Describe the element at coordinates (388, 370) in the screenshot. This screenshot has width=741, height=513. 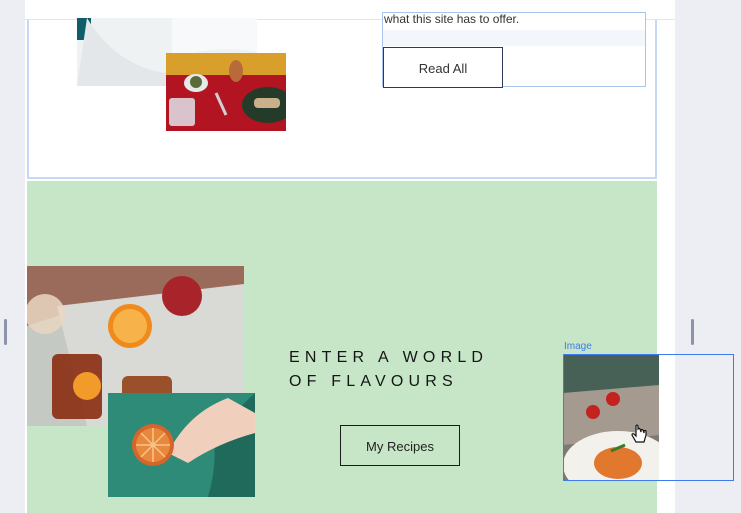
I see `headline: ENTER A WORLD OF FLAVOURS` at that location.